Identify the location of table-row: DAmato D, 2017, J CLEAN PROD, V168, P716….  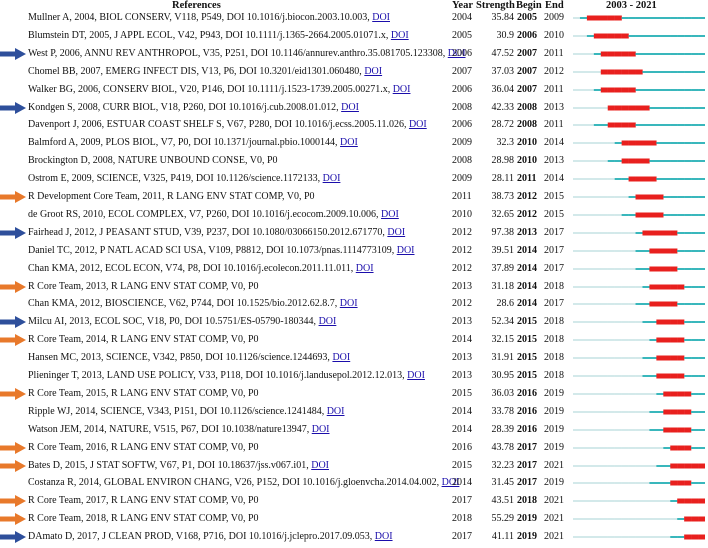
(354, 537).